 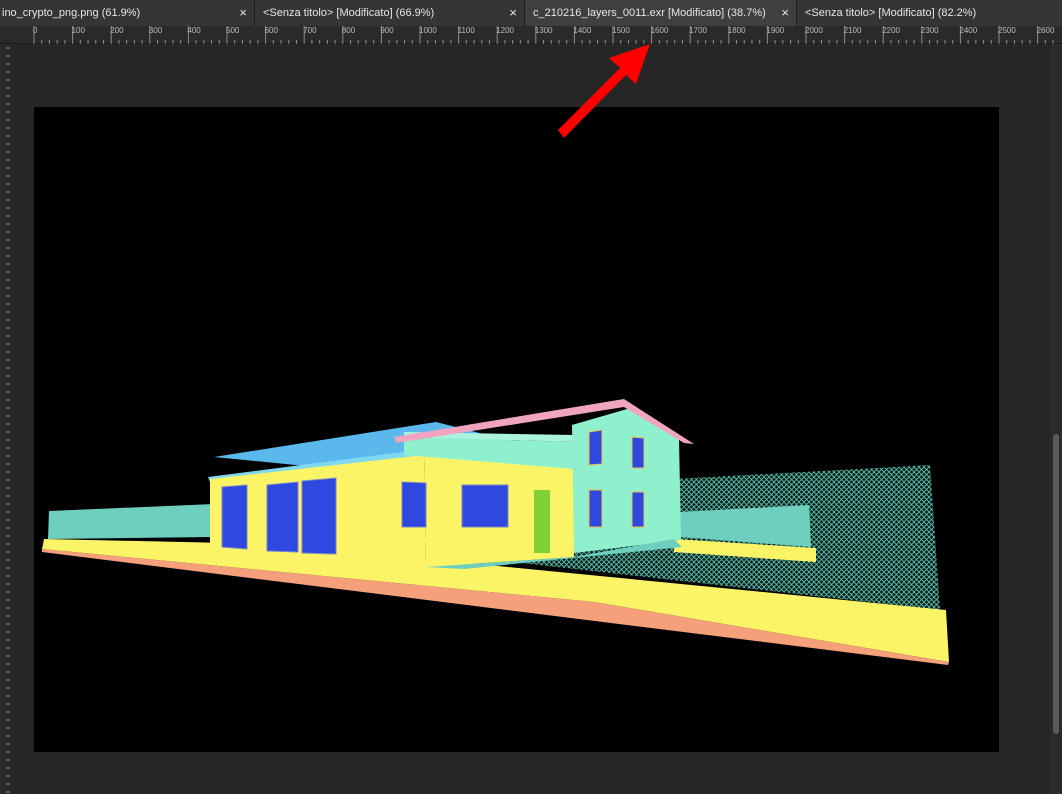 I want to click on ruler-tick-label: 1100, so click(x=466, y=30).